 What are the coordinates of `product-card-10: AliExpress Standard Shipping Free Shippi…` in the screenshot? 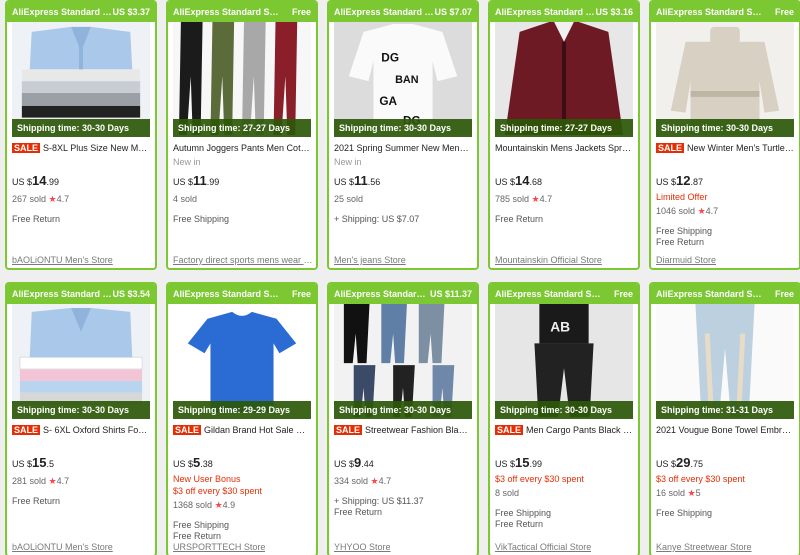 It's located at (724, 418).